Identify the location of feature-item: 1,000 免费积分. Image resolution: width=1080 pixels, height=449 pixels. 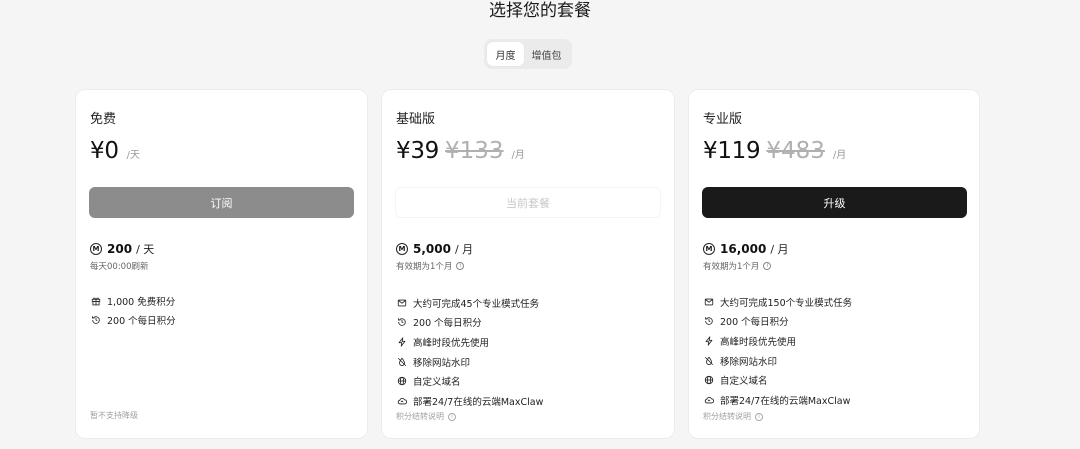
(133, 301).